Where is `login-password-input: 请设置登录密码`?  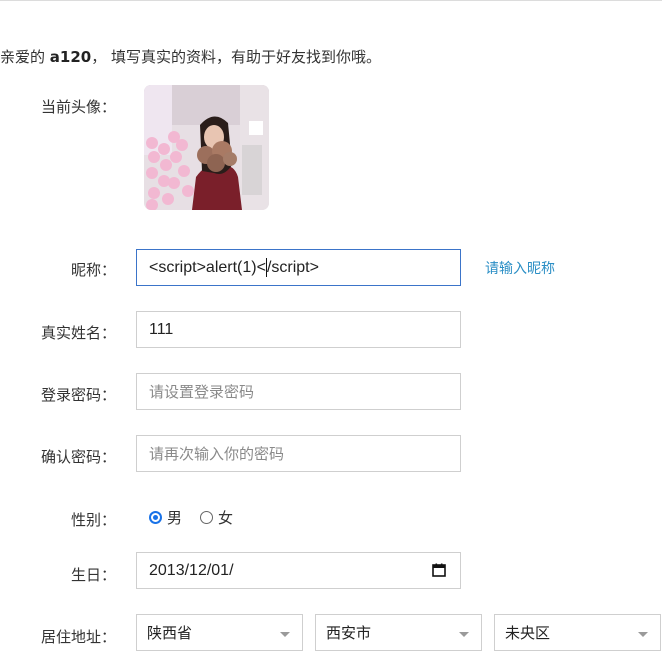 login-password-input: 请设置登录密码 is located at coordinates (298, 391).